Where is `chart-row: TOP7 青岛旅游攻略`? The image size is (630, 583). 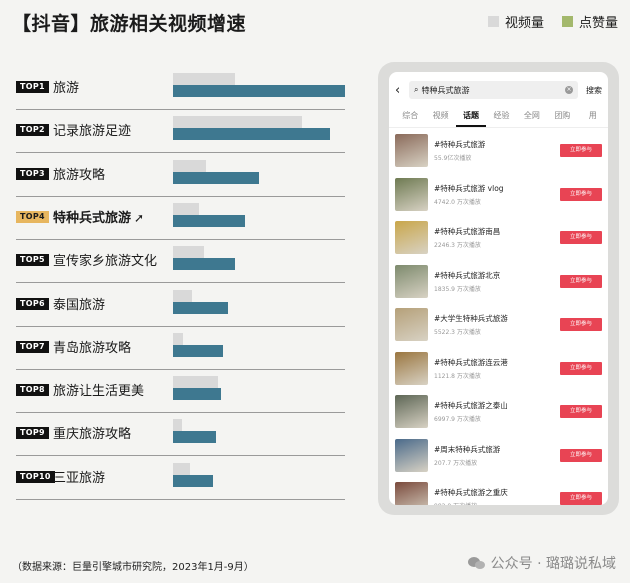 chart-row: TOP7 青岛旅游攻略 is located at coordinates (180, 349).